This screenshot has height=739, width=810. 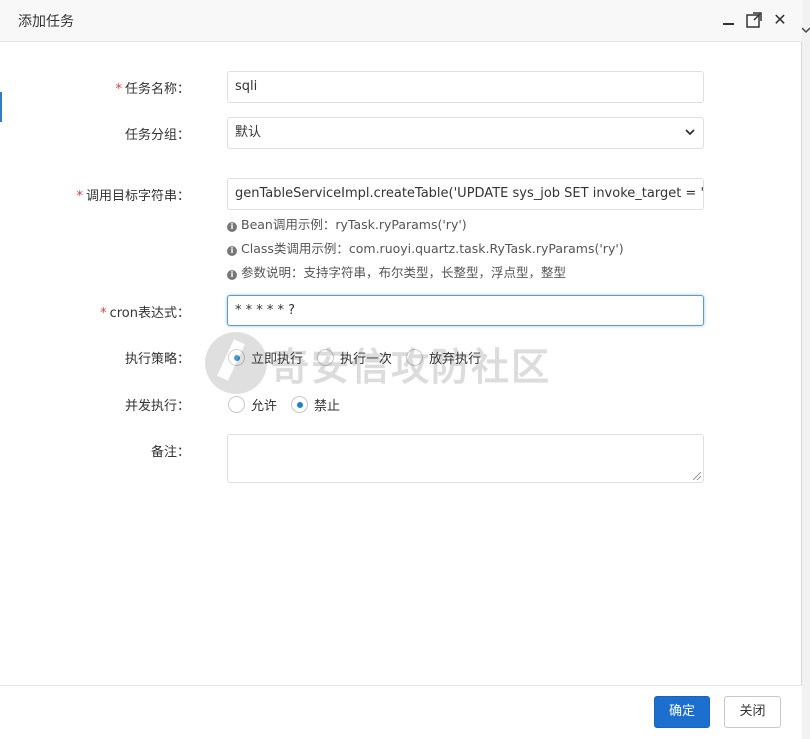 I want to click on concurrent-radios: 允许 禁止, so click(x=291, y=404).